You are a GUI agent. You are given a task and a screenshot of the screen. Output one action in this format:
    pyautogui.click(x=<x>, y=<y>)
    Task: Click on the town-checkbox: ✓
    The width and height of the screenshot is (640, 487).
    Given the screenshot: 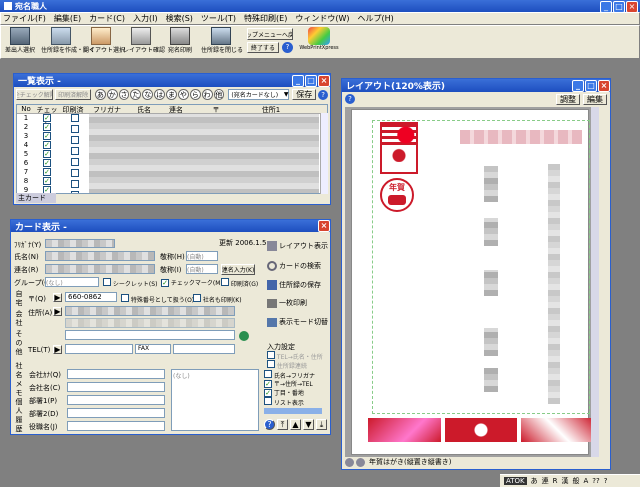 What is the action you would take?
    pyautogui.click(x=268, y=393)
    